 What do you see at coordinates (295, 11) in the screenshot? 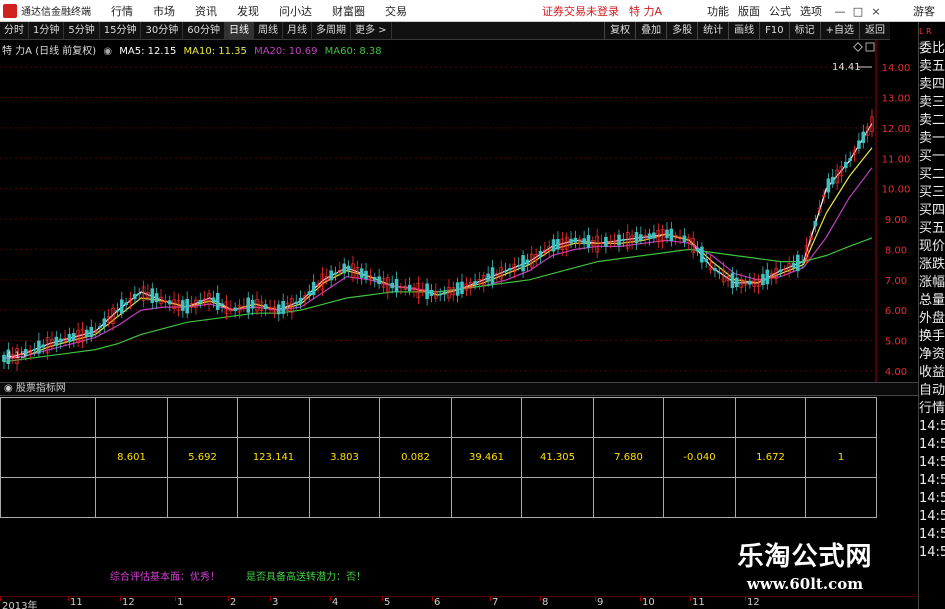
I see `menu-item-ask: 问小达` at bounding box center [295, 11].